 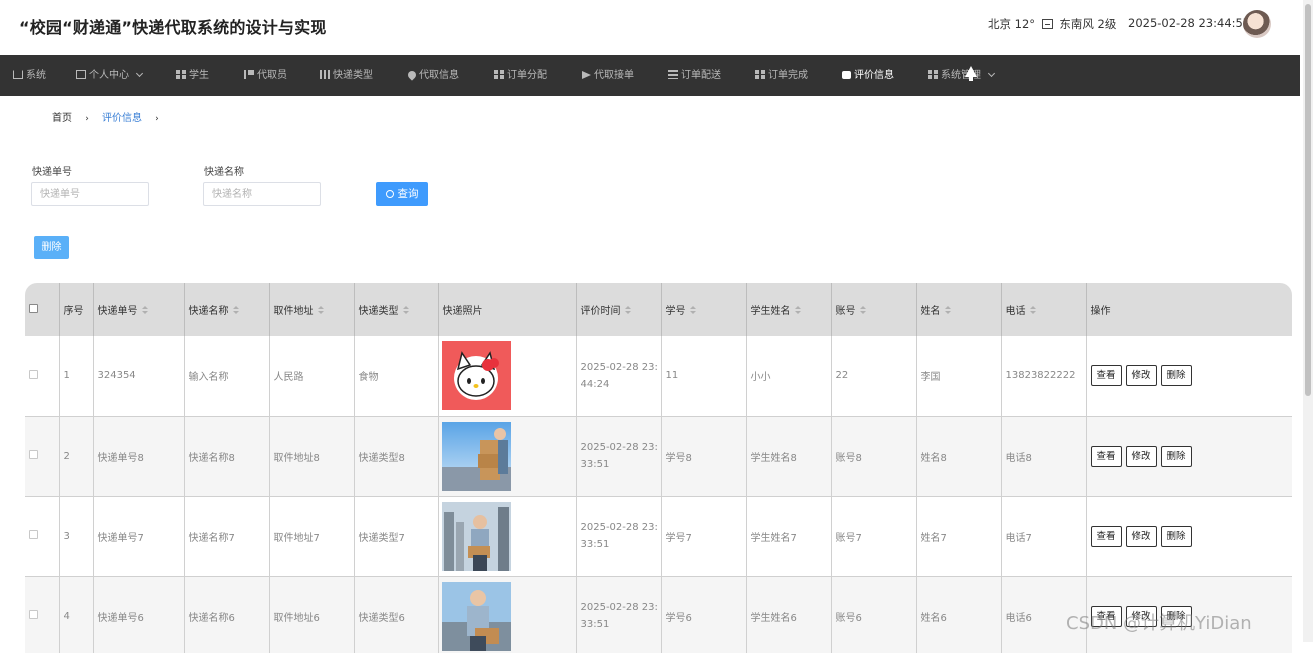 I want to click on express-name-input, so click(x=262, y=194).